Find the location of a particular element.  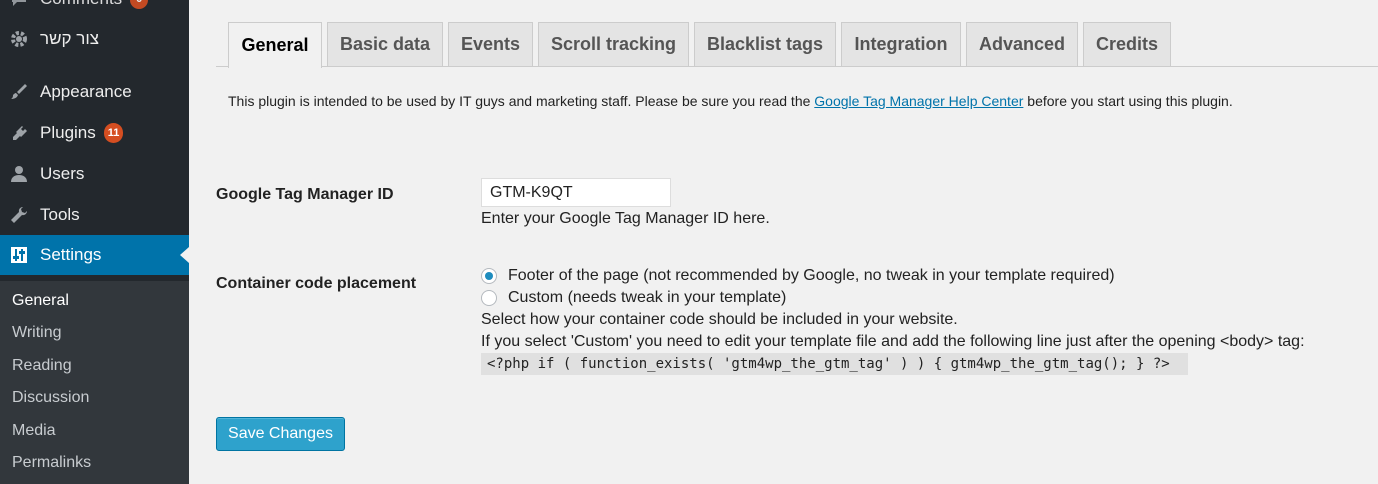

user-icon is located at coordinates (19, 174).